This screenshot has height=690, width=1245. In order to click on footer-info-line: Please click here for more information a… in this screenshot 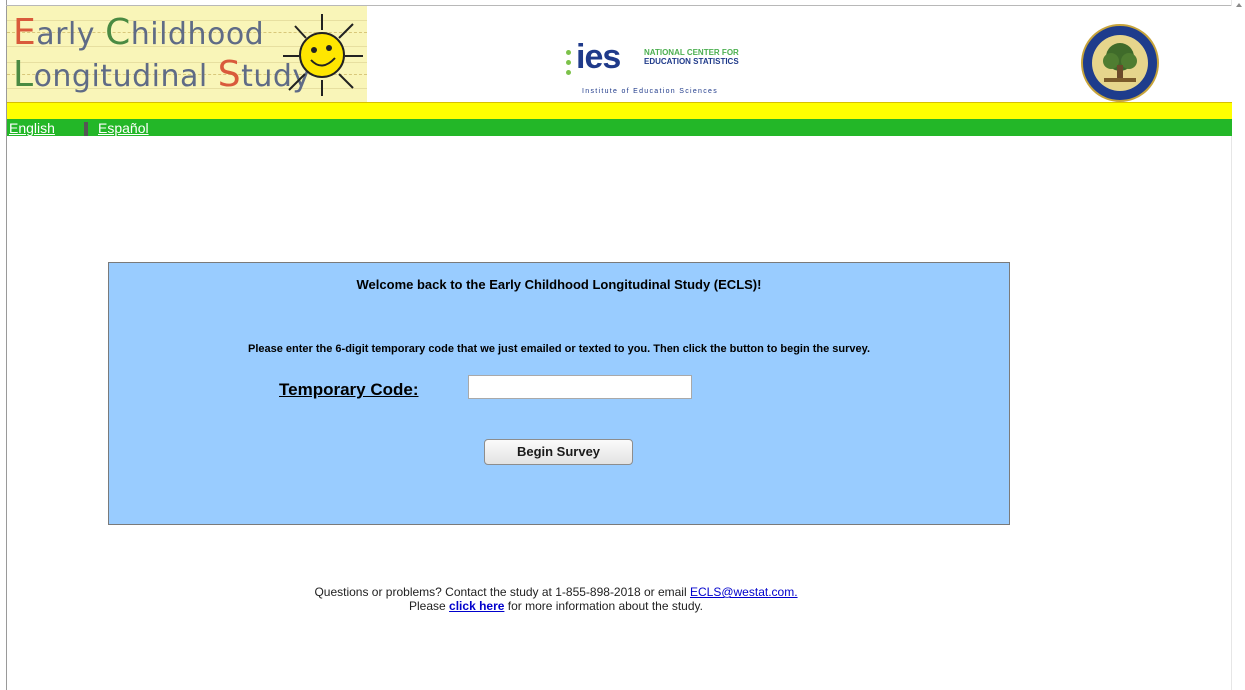, I will do `click(556, 606)`.